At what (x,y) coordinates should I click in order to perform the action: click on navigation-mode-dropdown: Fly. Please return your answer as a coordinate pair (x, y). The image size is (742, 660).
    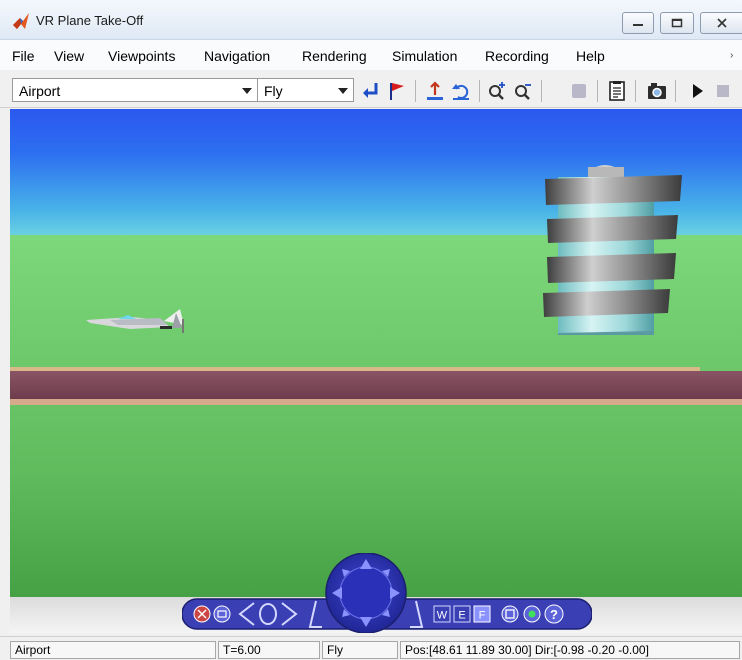
    Looking at the image, I should click on (306, 90).